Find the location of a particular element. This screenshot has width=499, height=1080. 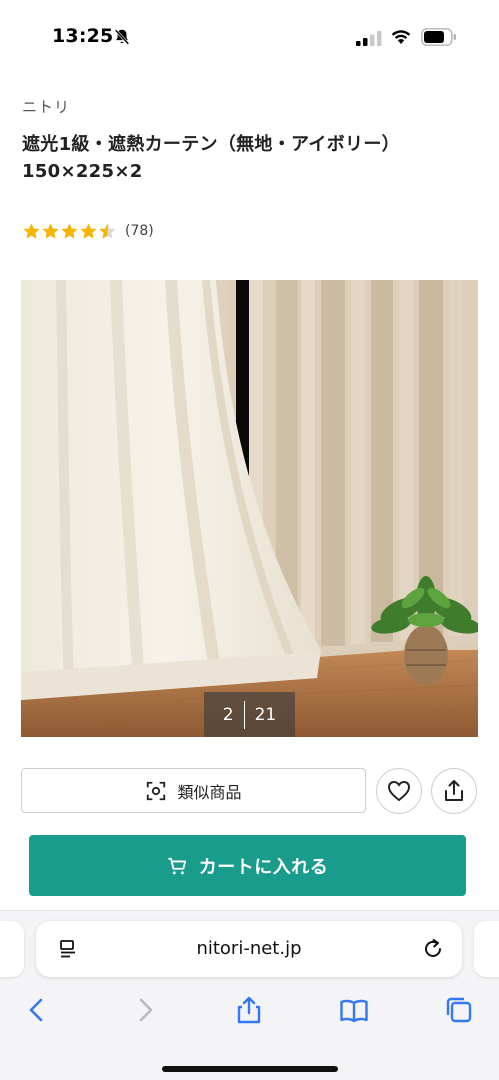

add-to-cart-label: カートに入れる is located at coordinates (263, 867).